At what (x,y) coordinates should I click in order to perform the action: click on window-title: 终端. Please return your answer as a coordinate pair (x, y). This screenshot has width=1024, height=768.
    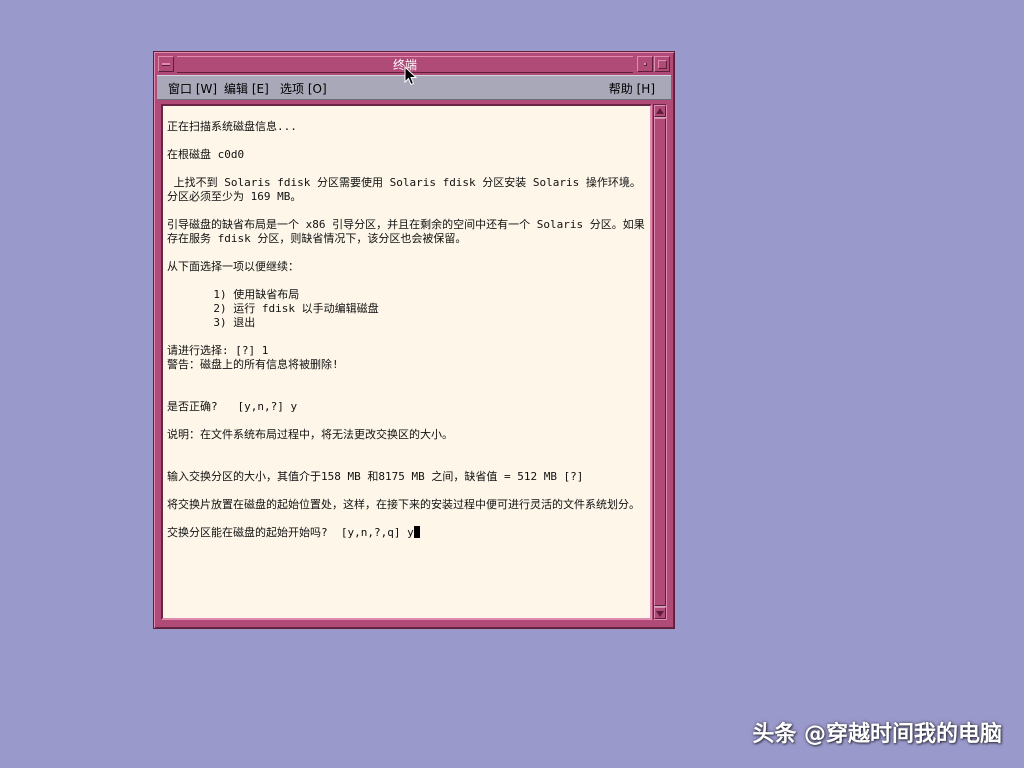
    Looking at the image, I should click on (405, 64).